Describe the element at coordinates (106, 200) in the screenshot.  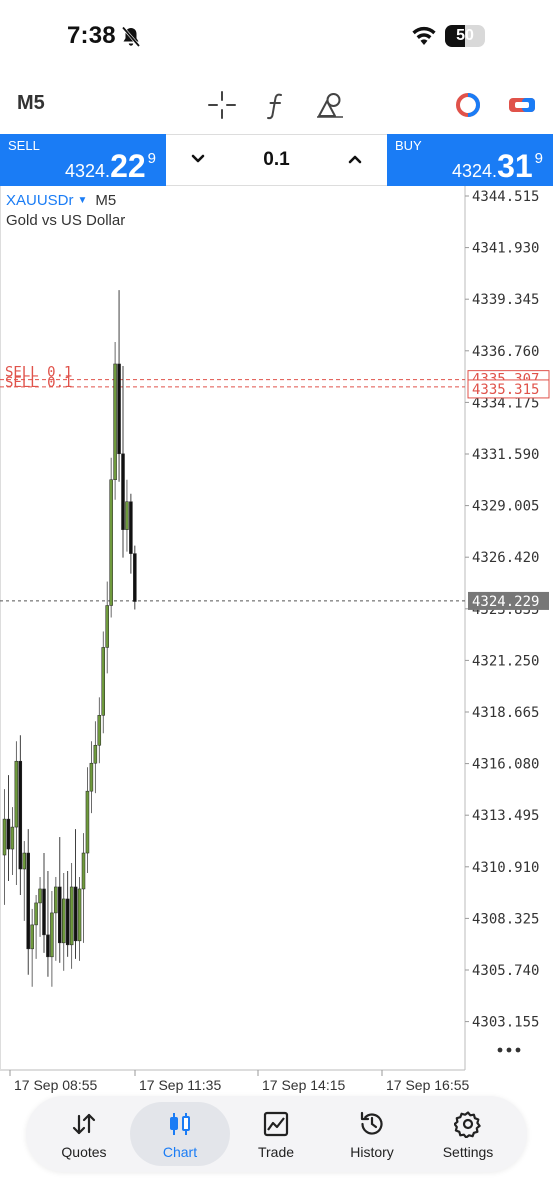
I see `symbol-timeframe: M5` at that location.